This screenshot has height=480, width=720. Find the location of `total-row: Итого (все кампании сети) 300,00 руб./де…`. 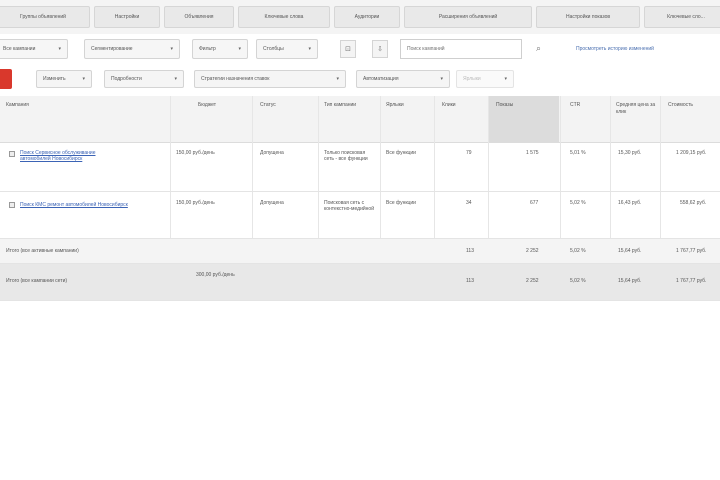

total-row: Итого (все кампании сети) 300,00 руб./де… is located at coordinates (360, 282).